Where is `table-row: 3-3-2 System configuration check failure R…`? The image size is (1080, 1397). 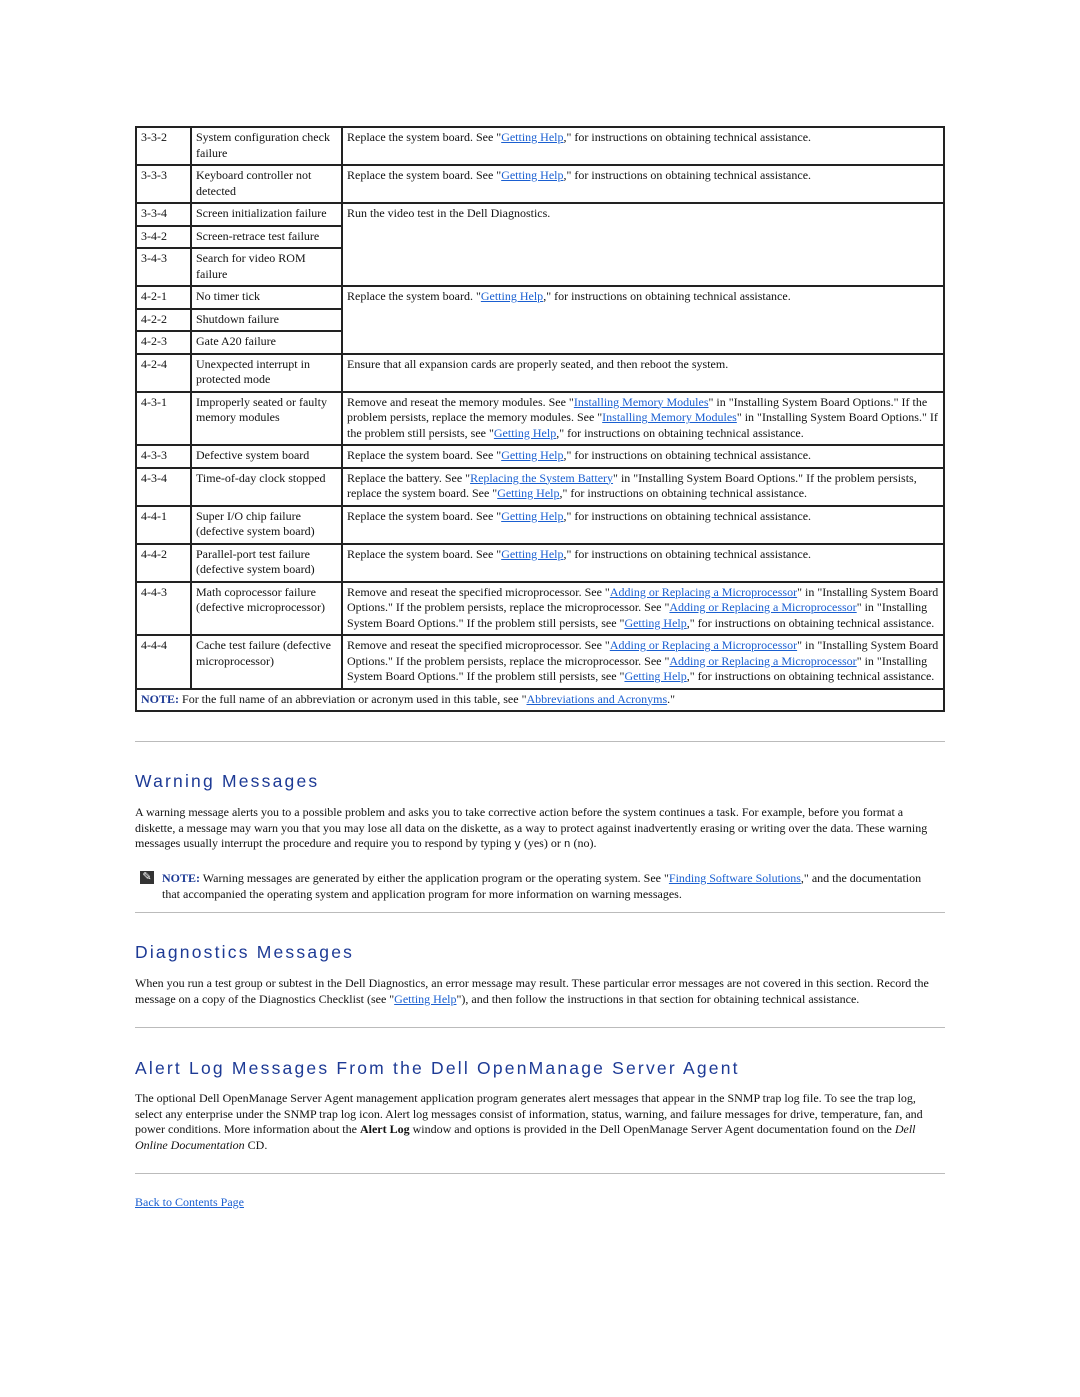 table-row: 3-3-2 System configuration check failure R… is located at coordinates (540, 146).